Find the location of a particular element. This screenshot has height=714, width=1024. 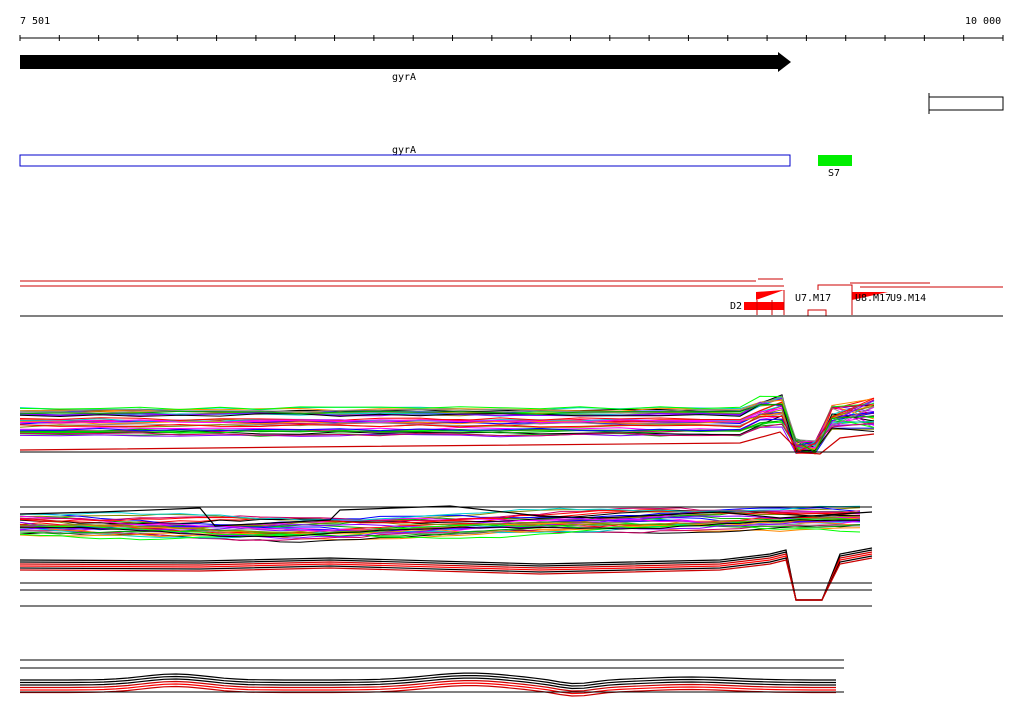

gene-arrow-label: gyrA is located at coordinates (404, 77).